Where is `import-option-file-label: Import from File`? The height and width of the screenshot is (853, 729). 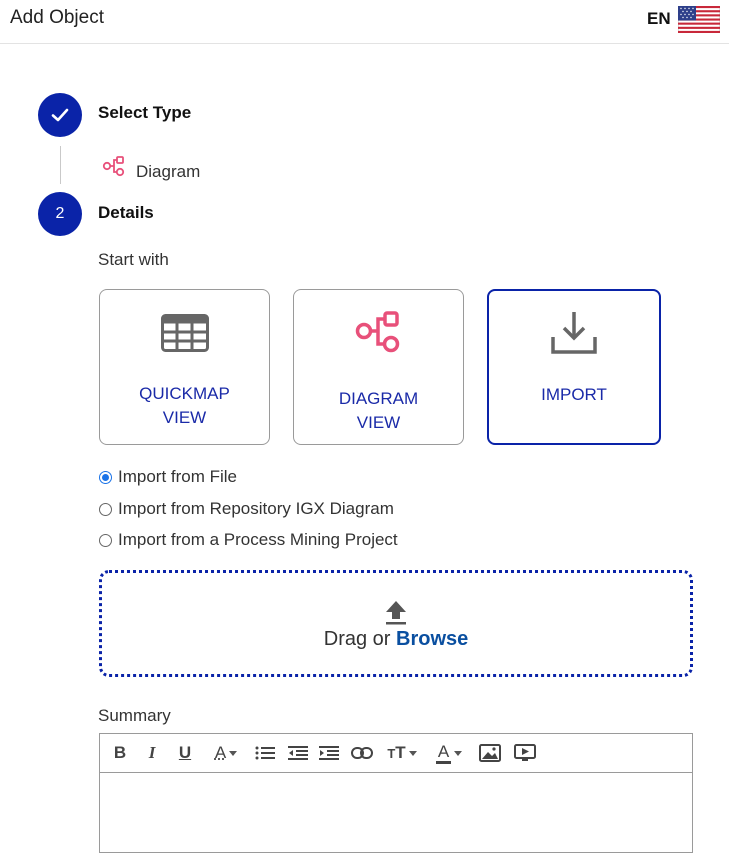
import-option-file-label: Import from File is located at coordinates (178, 476).